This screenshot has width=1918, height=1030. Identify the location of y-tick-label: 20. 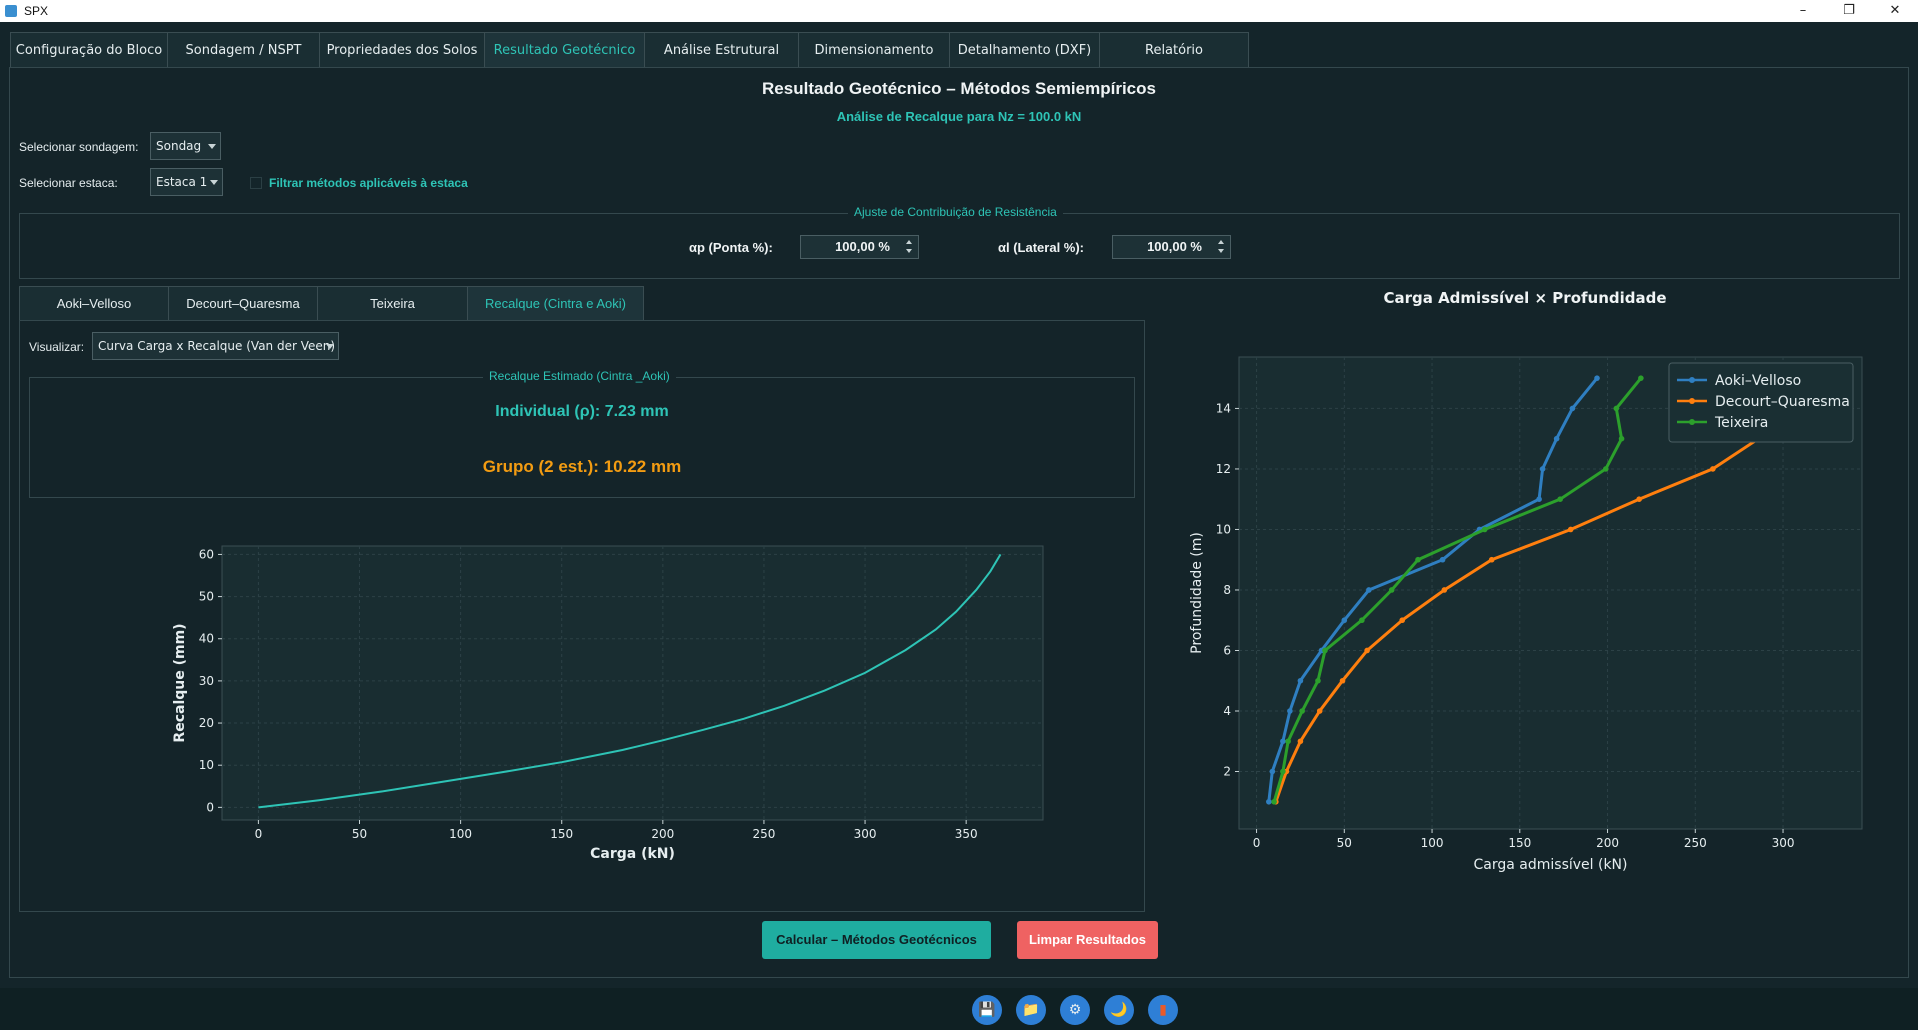
(206, 723).